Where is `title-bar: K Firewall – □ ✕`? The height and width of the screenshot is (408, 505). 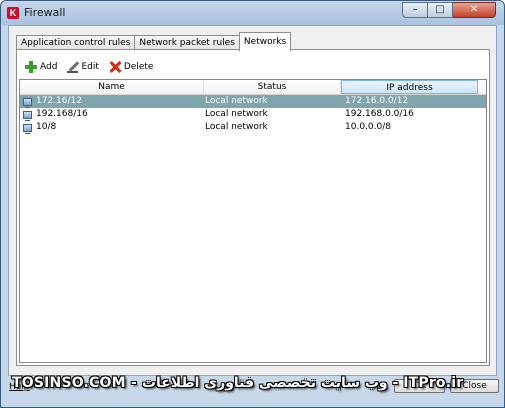 title-bar: K Firewall – □ ✕ is located at coordinates (252, 13).